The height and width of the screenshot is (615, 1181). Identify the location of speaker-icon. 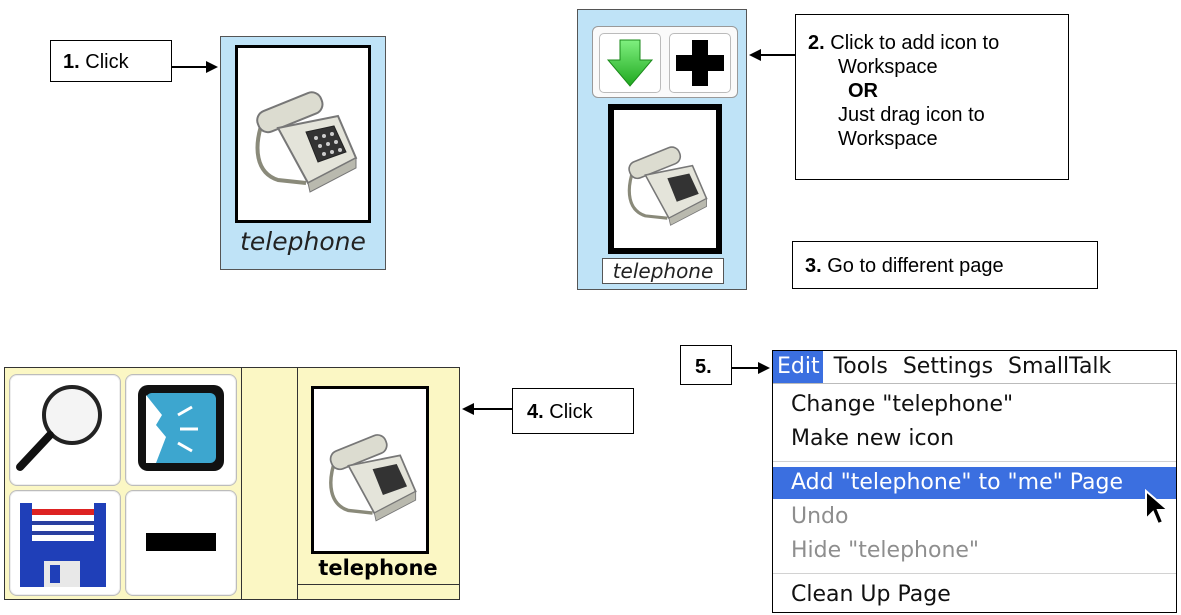
(181, 428).